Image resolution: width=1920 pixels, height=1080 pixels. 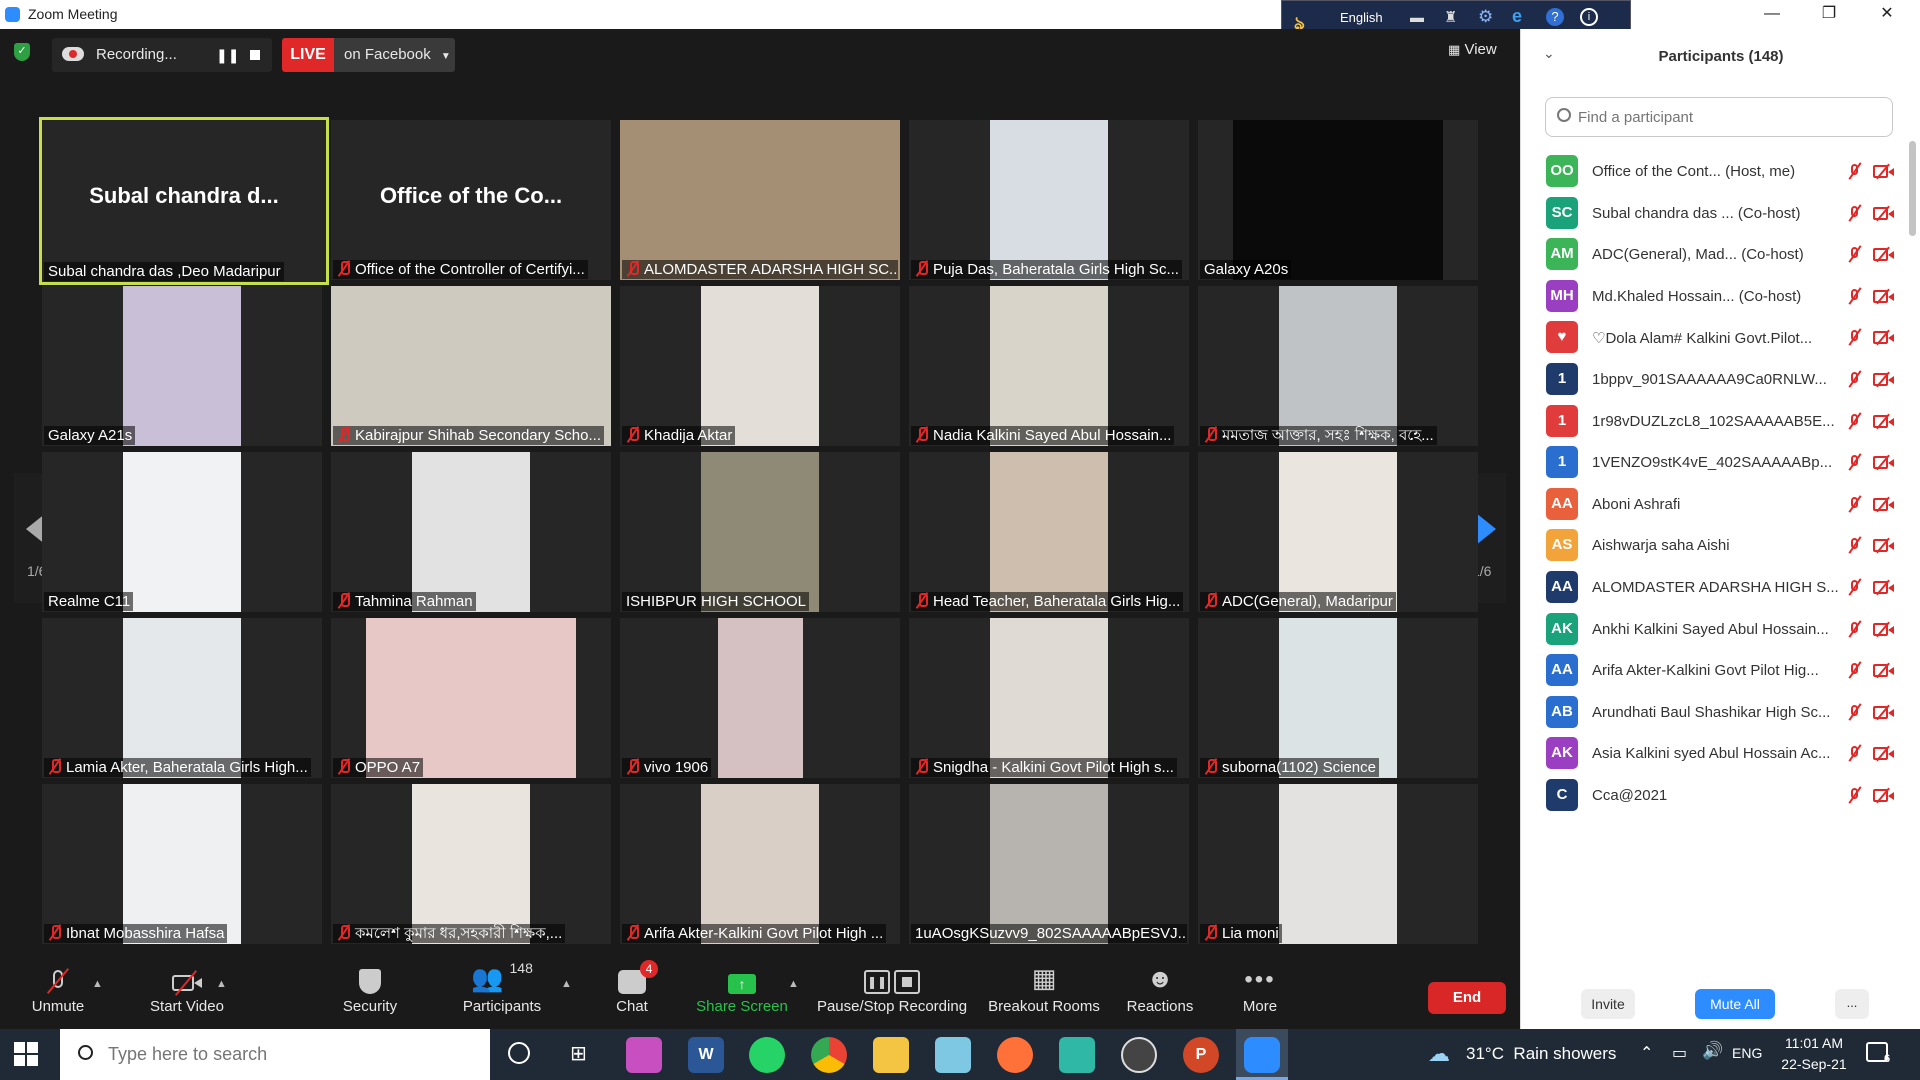 I want to click on video-tile: Tahmina Rahman, so click(x=471, y=532).